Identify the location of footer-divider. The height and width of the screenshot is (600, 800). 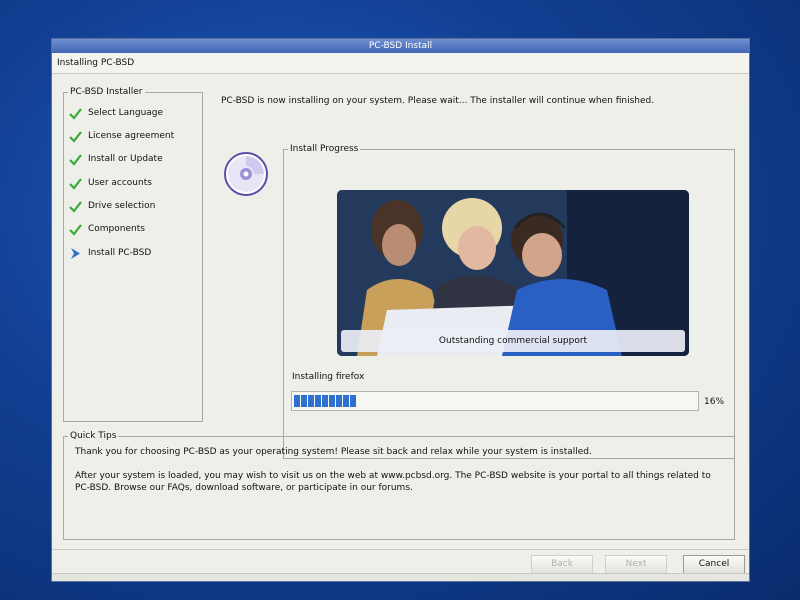
(400, 549).